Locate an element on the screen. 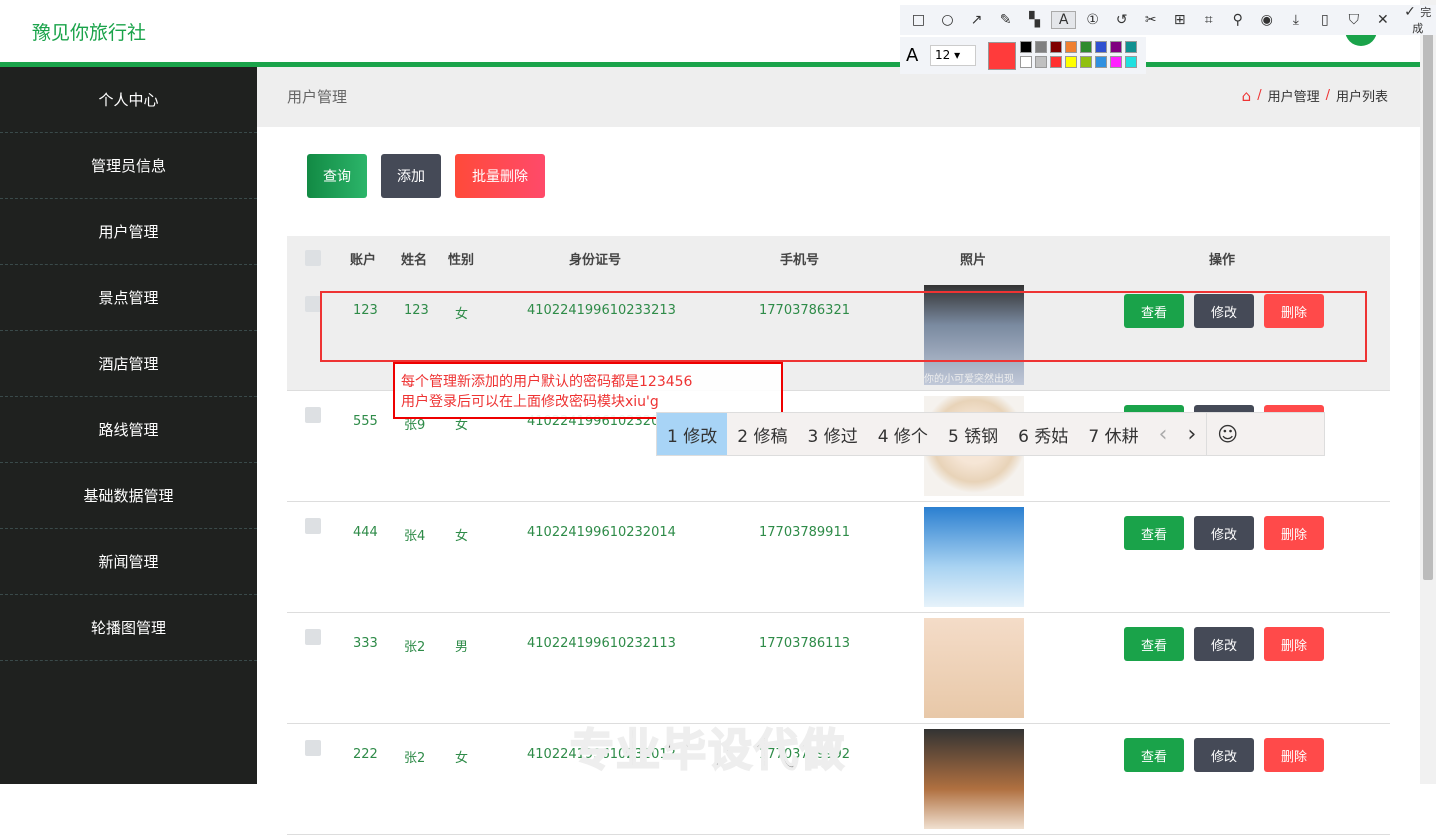 The height and width of the screenshot is (835, 1436). sidebar-item-admin: 管理员信息 is located at coordinates (128, 166).